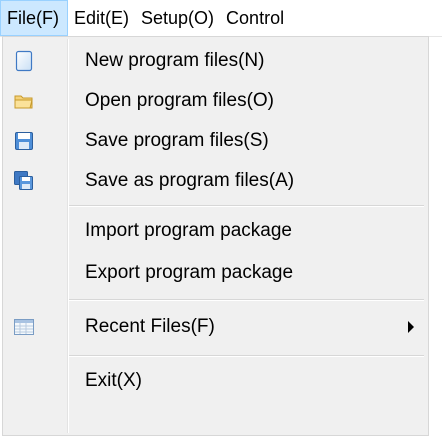 The image size is (442, 438). I want to click on menu-control-label: Control, so click(255, 17).